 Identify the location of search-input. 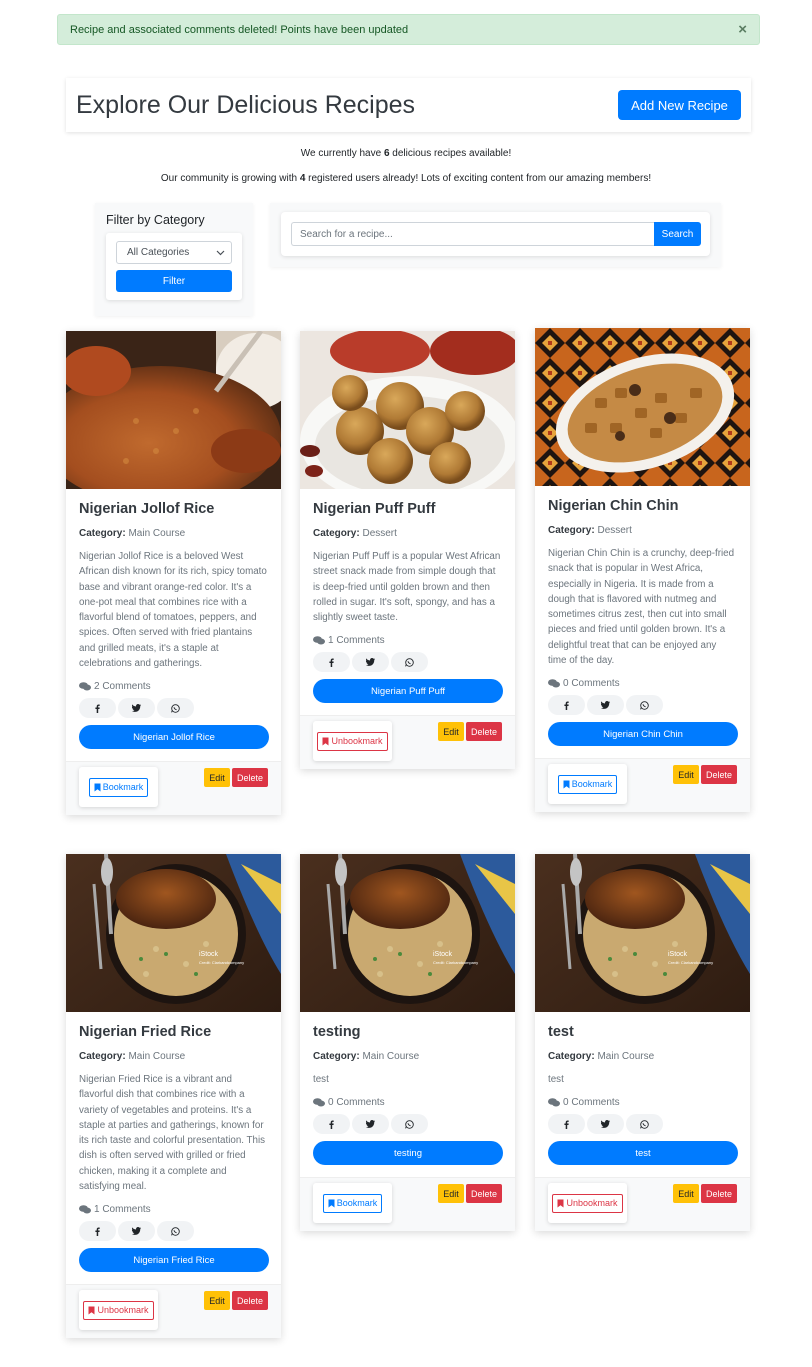
(472, 234).